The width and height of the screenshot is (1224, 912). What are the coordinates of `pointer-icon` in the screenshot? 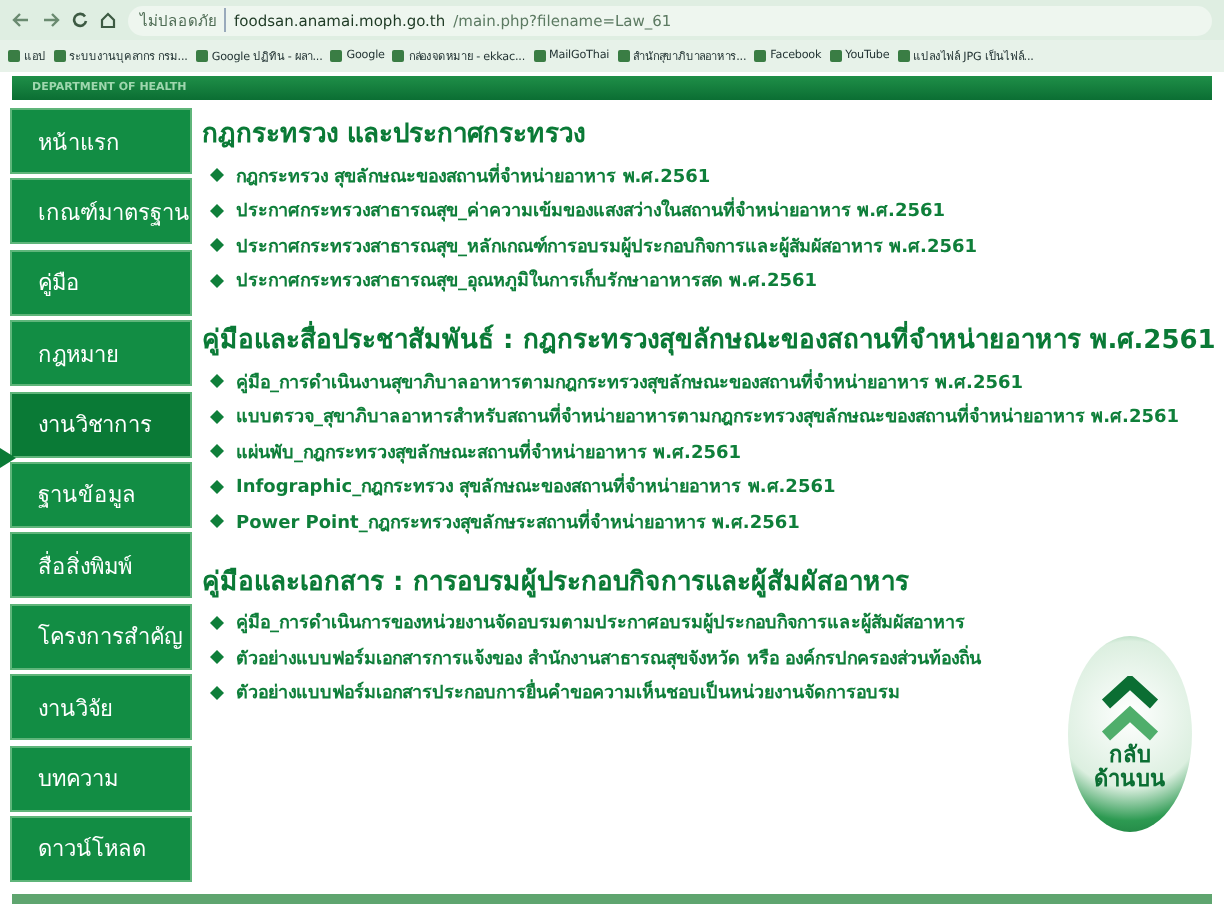 It's located at (8, 457).